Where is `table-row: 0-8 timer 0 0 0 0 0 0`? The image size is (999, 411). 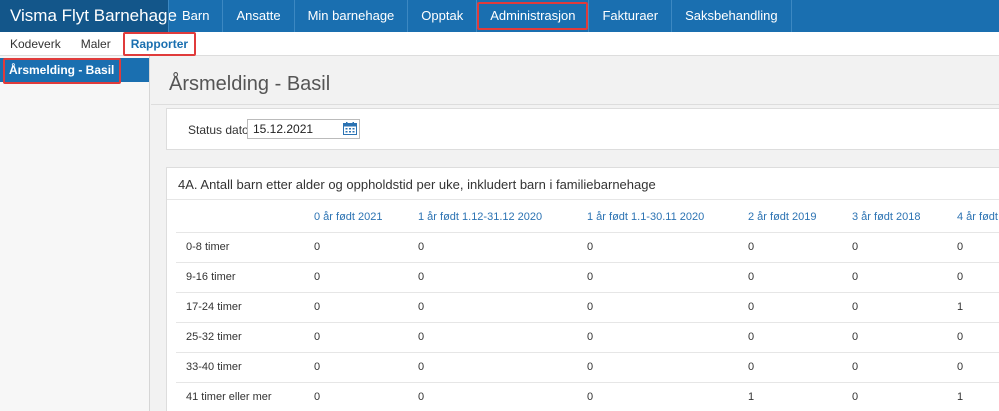 table-row: 0-8 timer 0 0 0 0 0 0 is located at coordinates (587, 247).